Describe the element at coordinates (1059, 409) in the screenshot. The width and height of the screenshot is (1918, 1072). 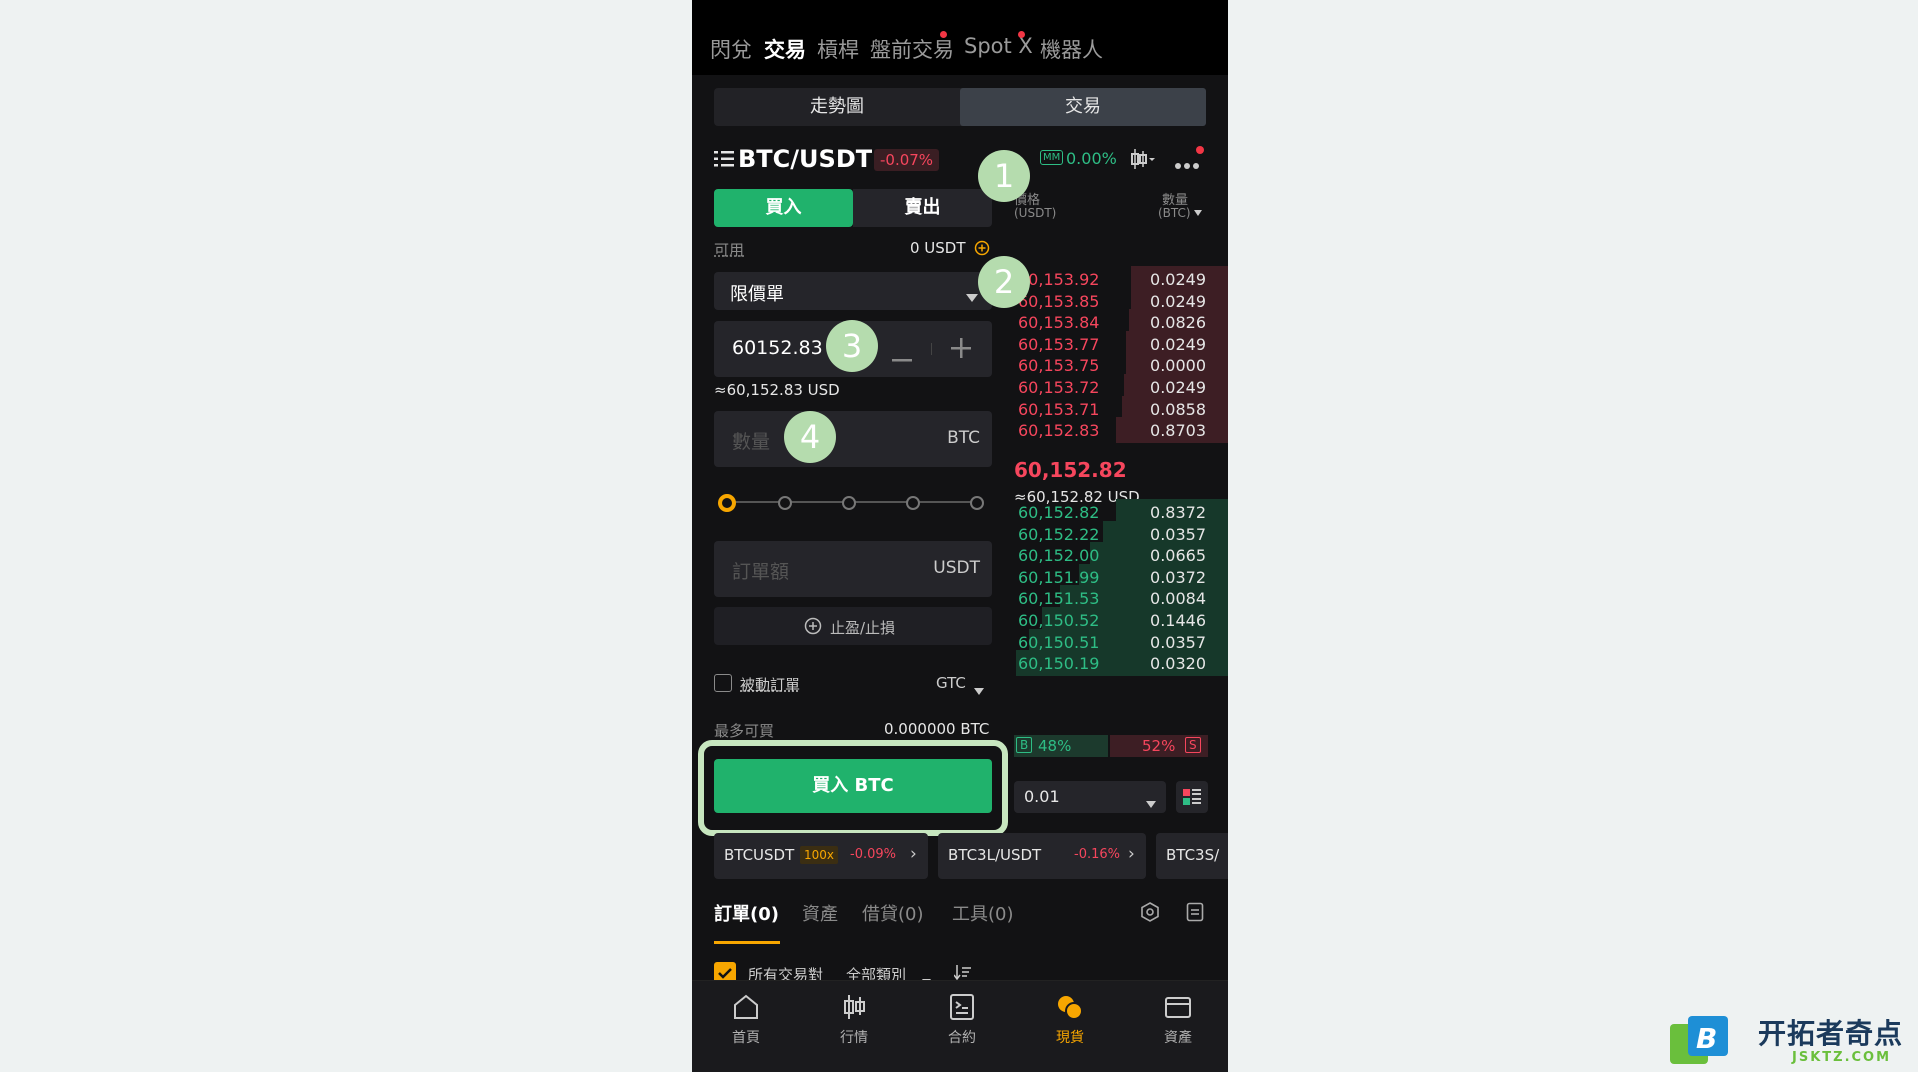
I see `ask-price: 60,153.71` at that location.